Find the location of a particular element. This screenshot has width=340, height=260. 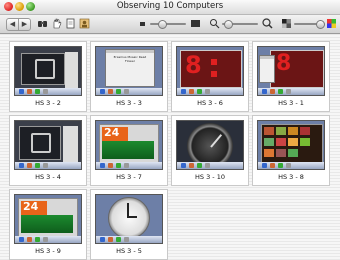

thumbnail-text: Erasmus Mosaic Read Flower is located at coordinates (130, 59).